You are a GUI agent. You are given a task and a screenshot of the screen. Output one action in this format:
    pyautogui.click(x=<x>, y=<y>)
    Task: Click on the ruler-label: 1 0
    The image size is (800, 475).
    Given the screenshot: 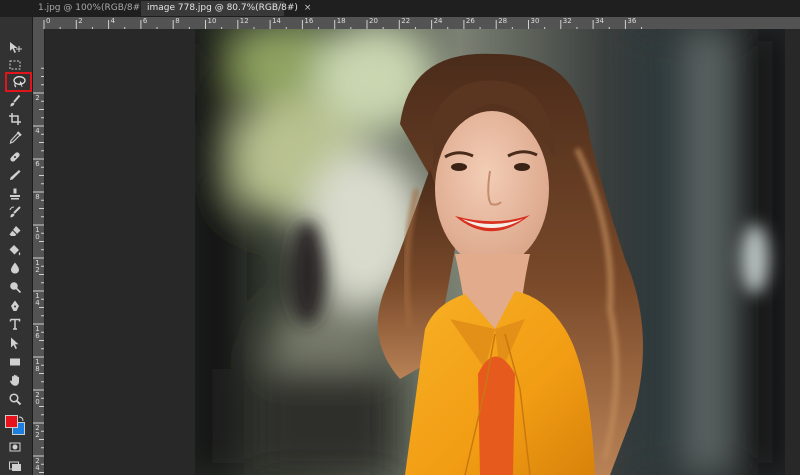 What is the action you would take?
    pyautogui.click(x=37, y=233)
    